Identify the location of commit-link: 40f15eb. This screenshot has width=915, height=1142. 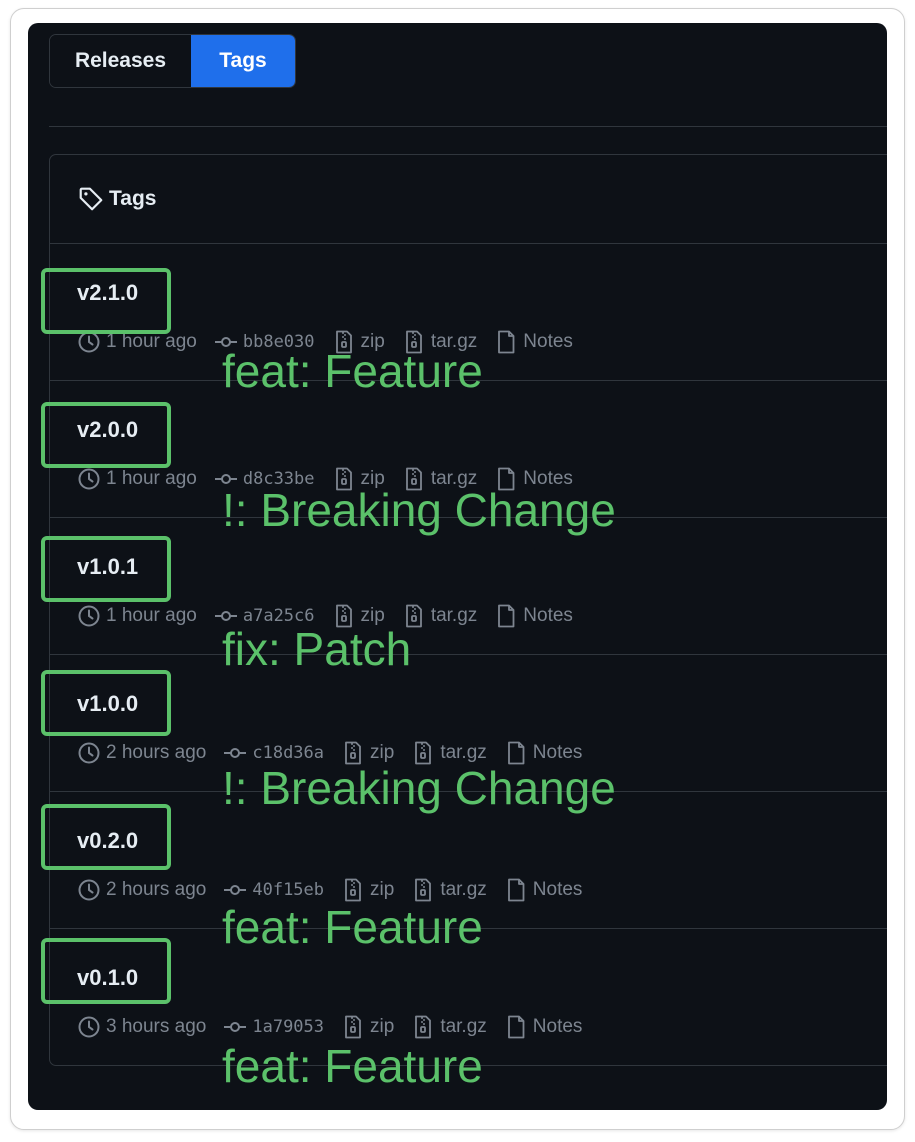
(273, 890).